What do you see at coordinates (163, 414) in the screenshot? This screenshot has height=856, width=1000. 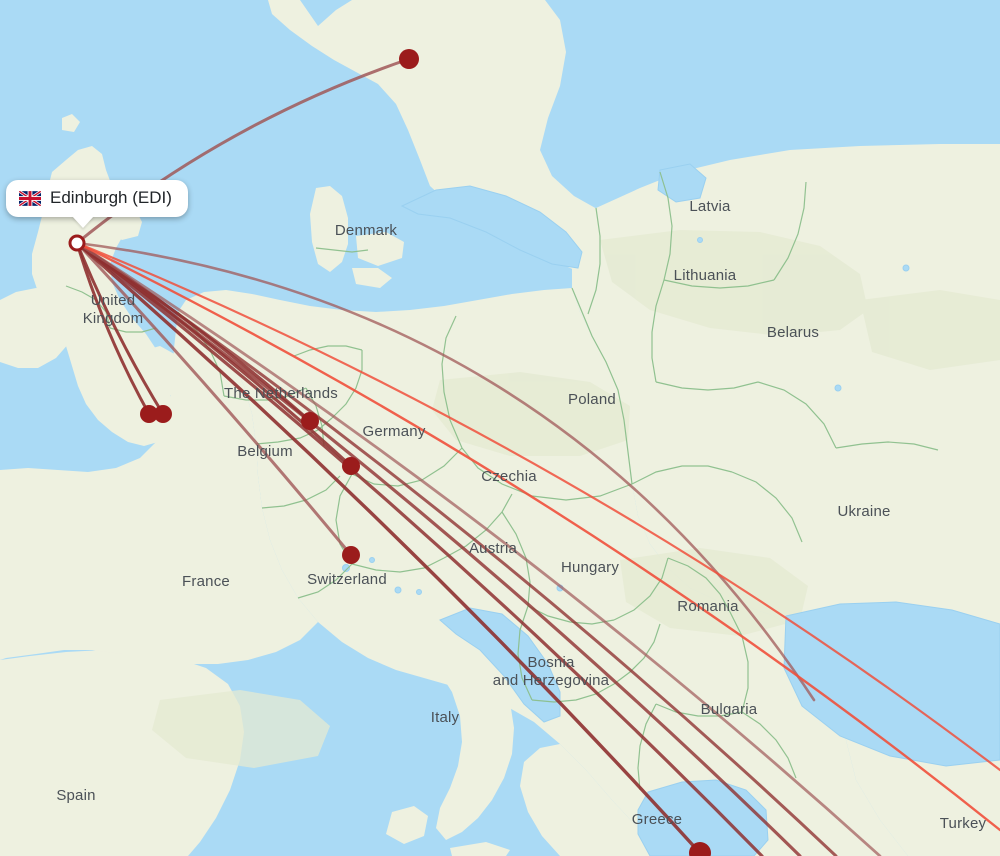 I see `destination-london-lgw` at bounding box center [163, 414].